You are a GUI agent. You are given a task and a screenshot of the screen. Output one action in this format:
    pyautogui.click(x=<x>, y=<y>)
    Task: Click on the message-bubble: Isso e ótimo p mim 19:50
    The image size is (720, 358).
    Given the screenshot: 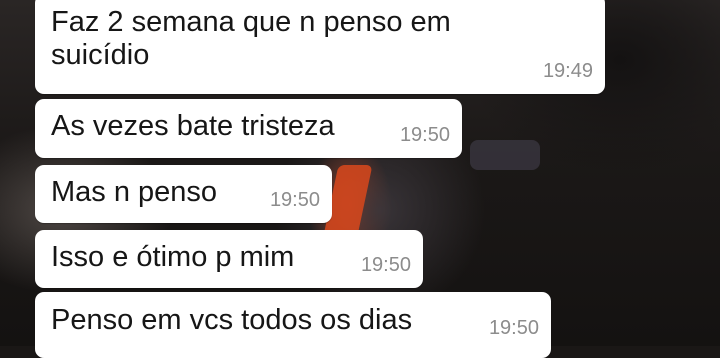 What is the action you would take?
    pyautogui.click(x=229, y=259)
    